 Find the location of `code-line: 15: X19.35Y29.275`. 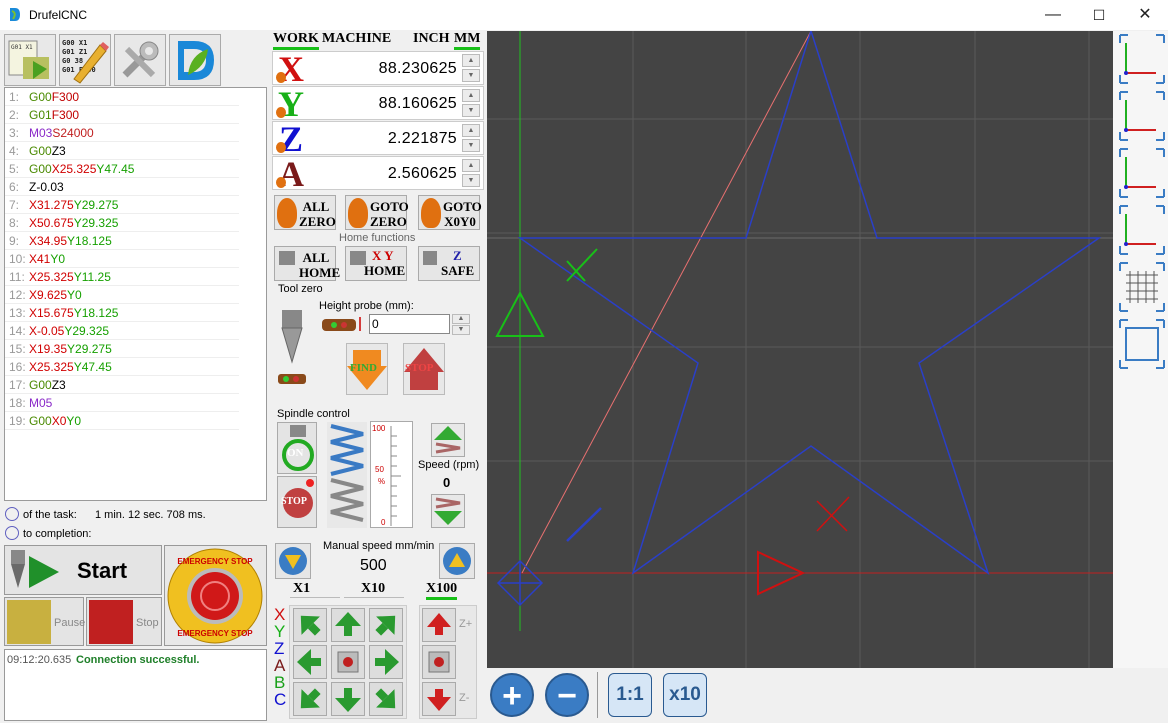

code-line: 15: X19.35Y29.275 is located at coordinates (122, 349).